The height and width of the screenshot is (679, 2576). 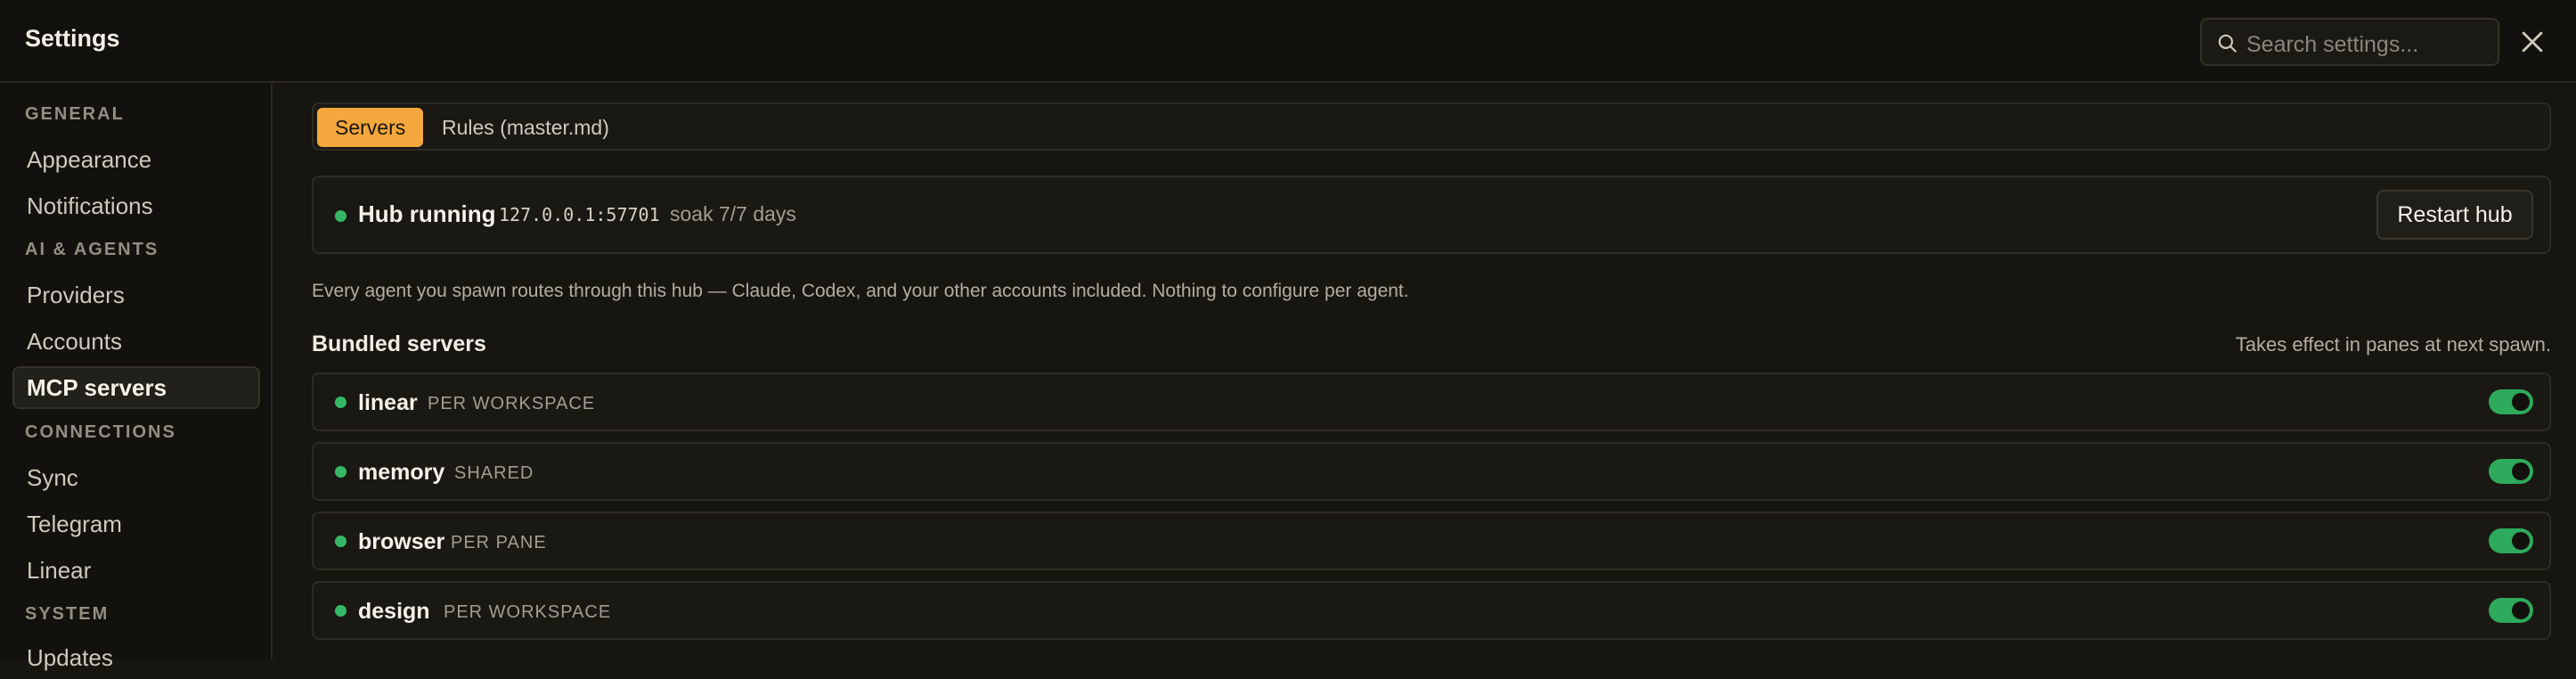 I want to click on server-name: linear, so click(x=388, y=402).